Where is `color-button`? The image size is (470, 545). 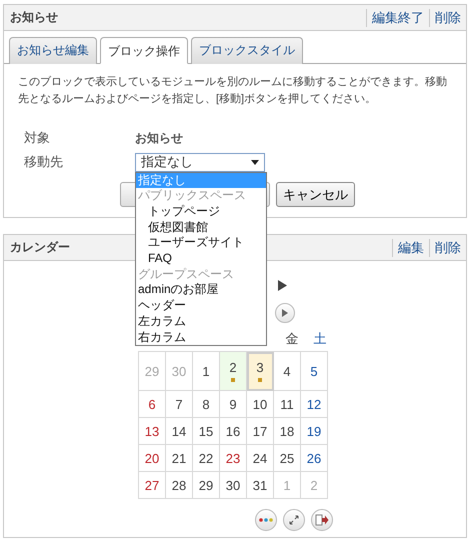 color-button is located at coordinates (266, 520).